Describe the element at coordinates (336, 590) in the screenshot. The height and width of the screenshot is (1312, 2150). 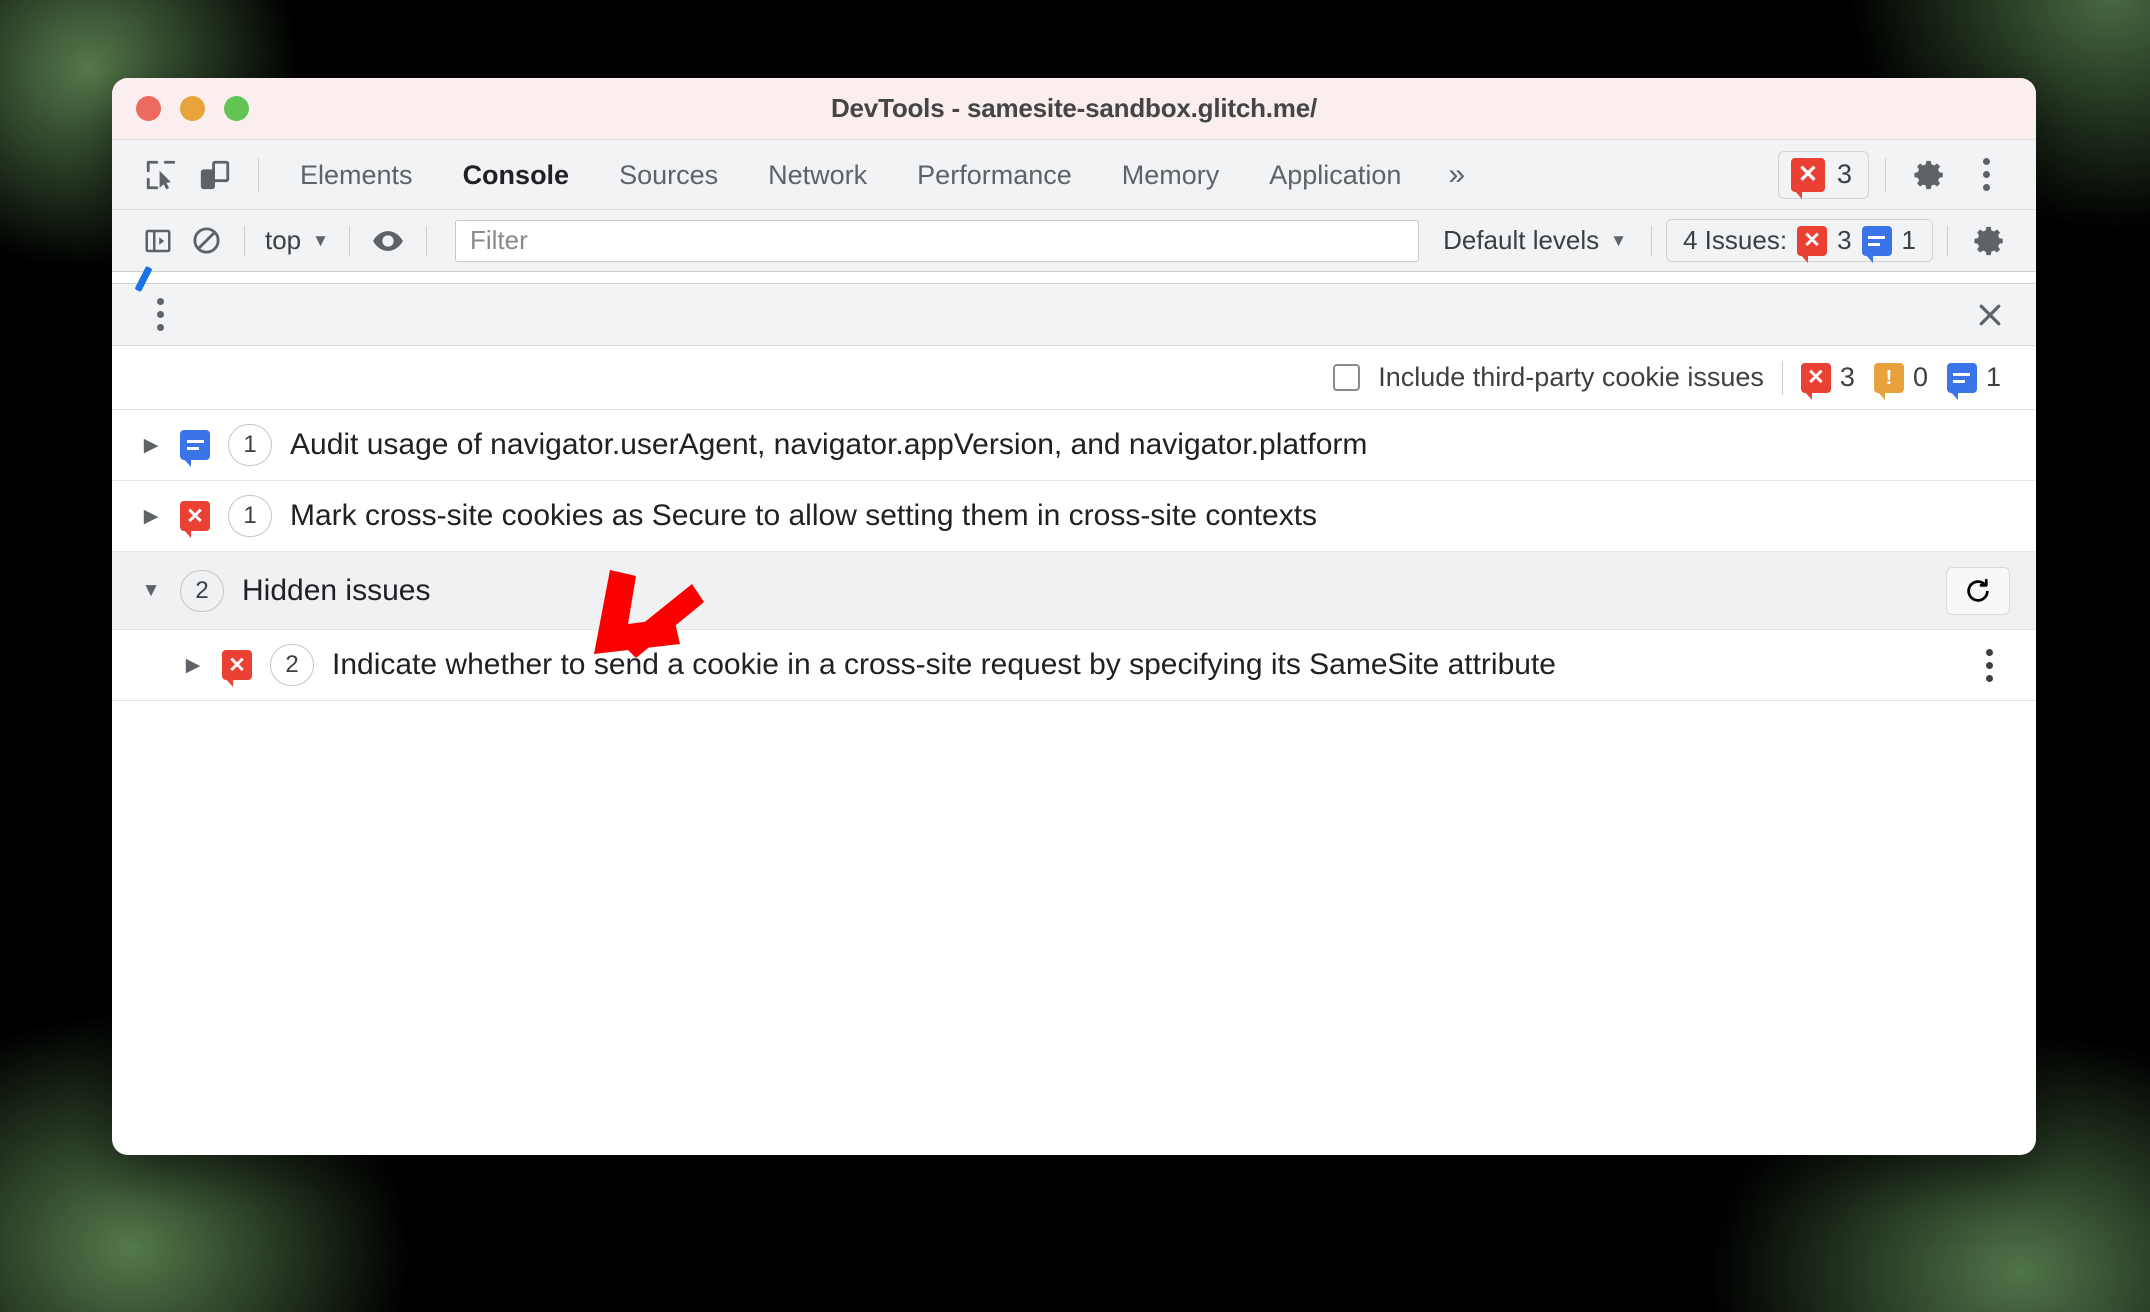
I see `group-title: Hidden issues` at that location.